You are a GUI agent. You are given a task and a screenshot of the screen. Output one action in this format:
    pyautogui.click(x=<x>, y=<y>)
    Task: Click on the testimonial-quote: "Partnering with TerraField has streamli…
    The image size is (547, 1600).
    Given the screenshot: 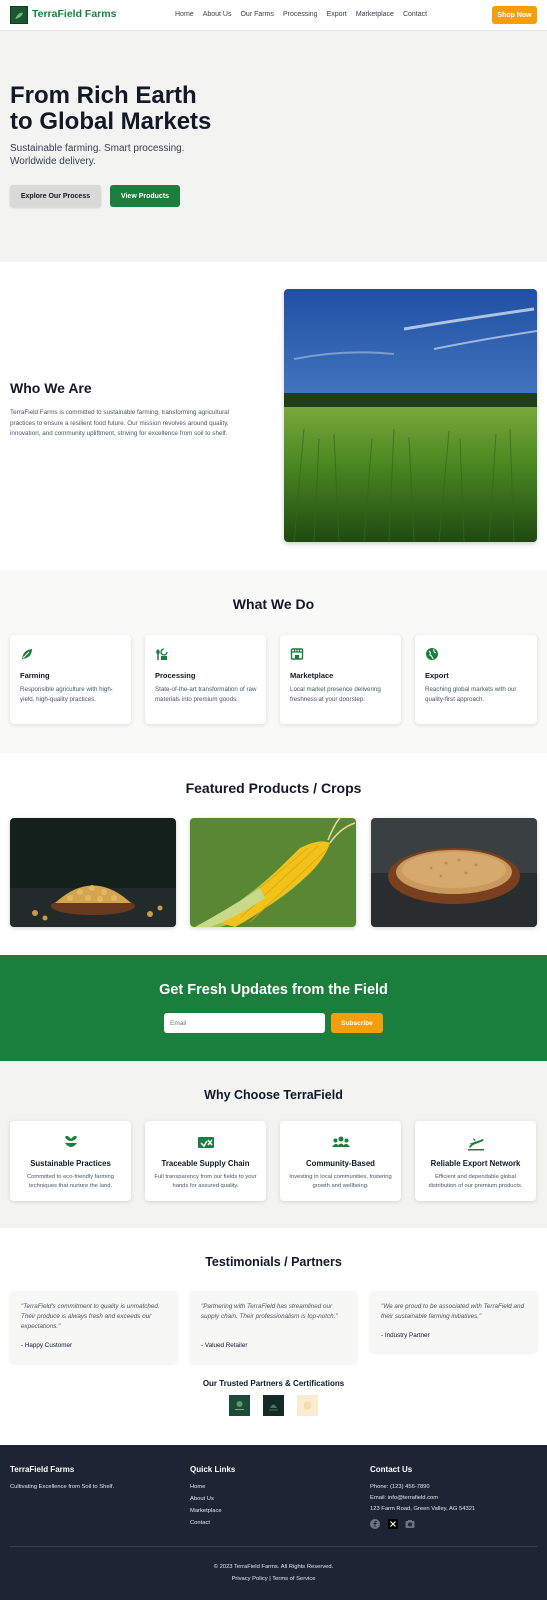 What is the action you would take?
    pyautogui.click(x=269, y=1311)
    